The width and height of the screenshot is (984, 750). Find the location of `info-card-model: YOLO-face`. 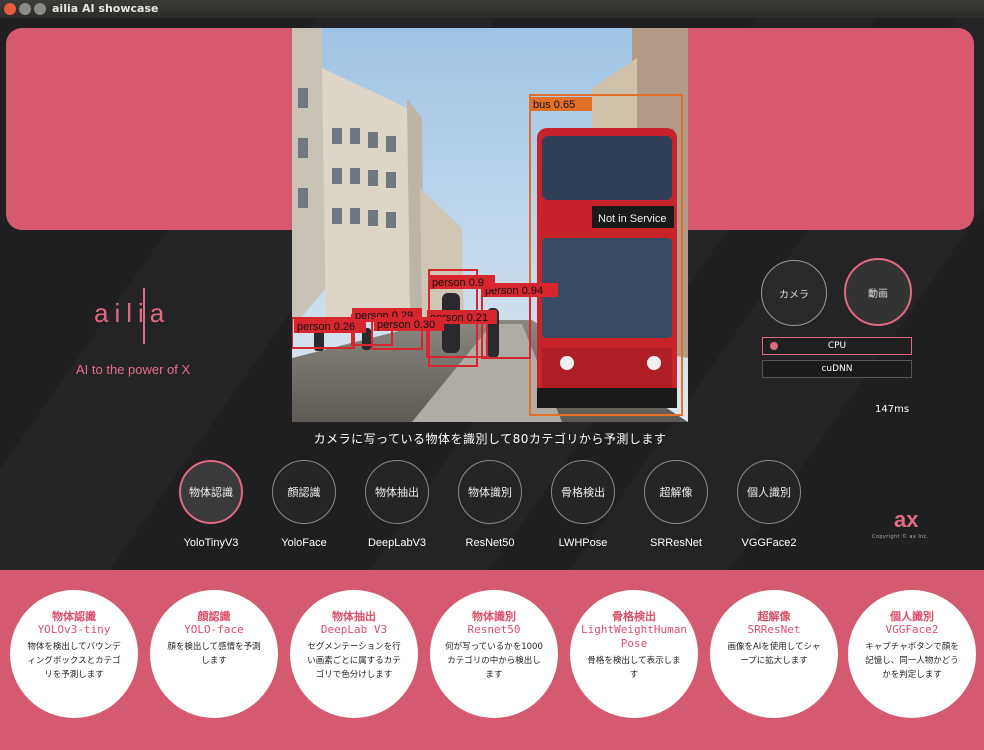

info-card-model: YOLO-face is located at coordinates (214, 629).